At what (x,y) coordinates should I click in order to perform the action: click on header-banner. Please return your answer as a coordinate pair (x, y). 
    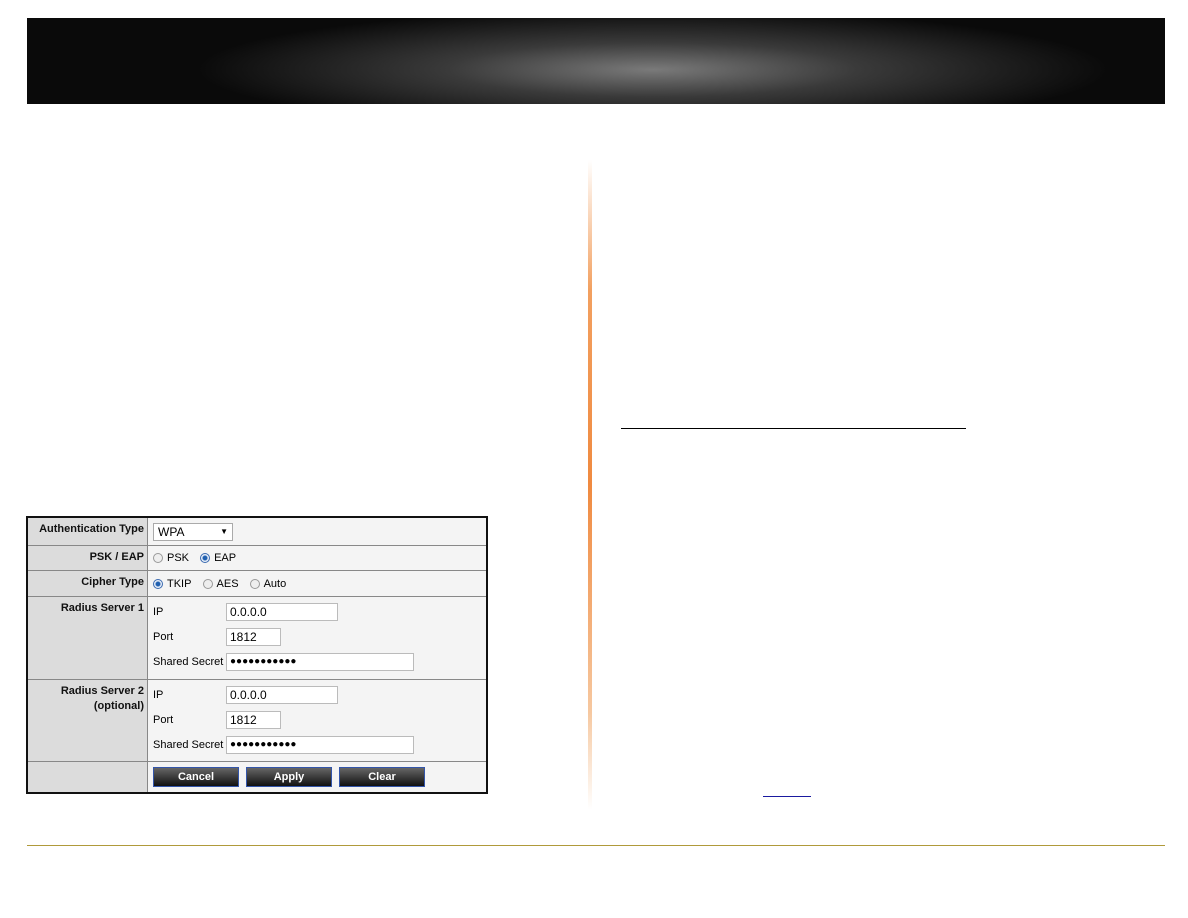
    Looking at the image, I should click on (596, 61).